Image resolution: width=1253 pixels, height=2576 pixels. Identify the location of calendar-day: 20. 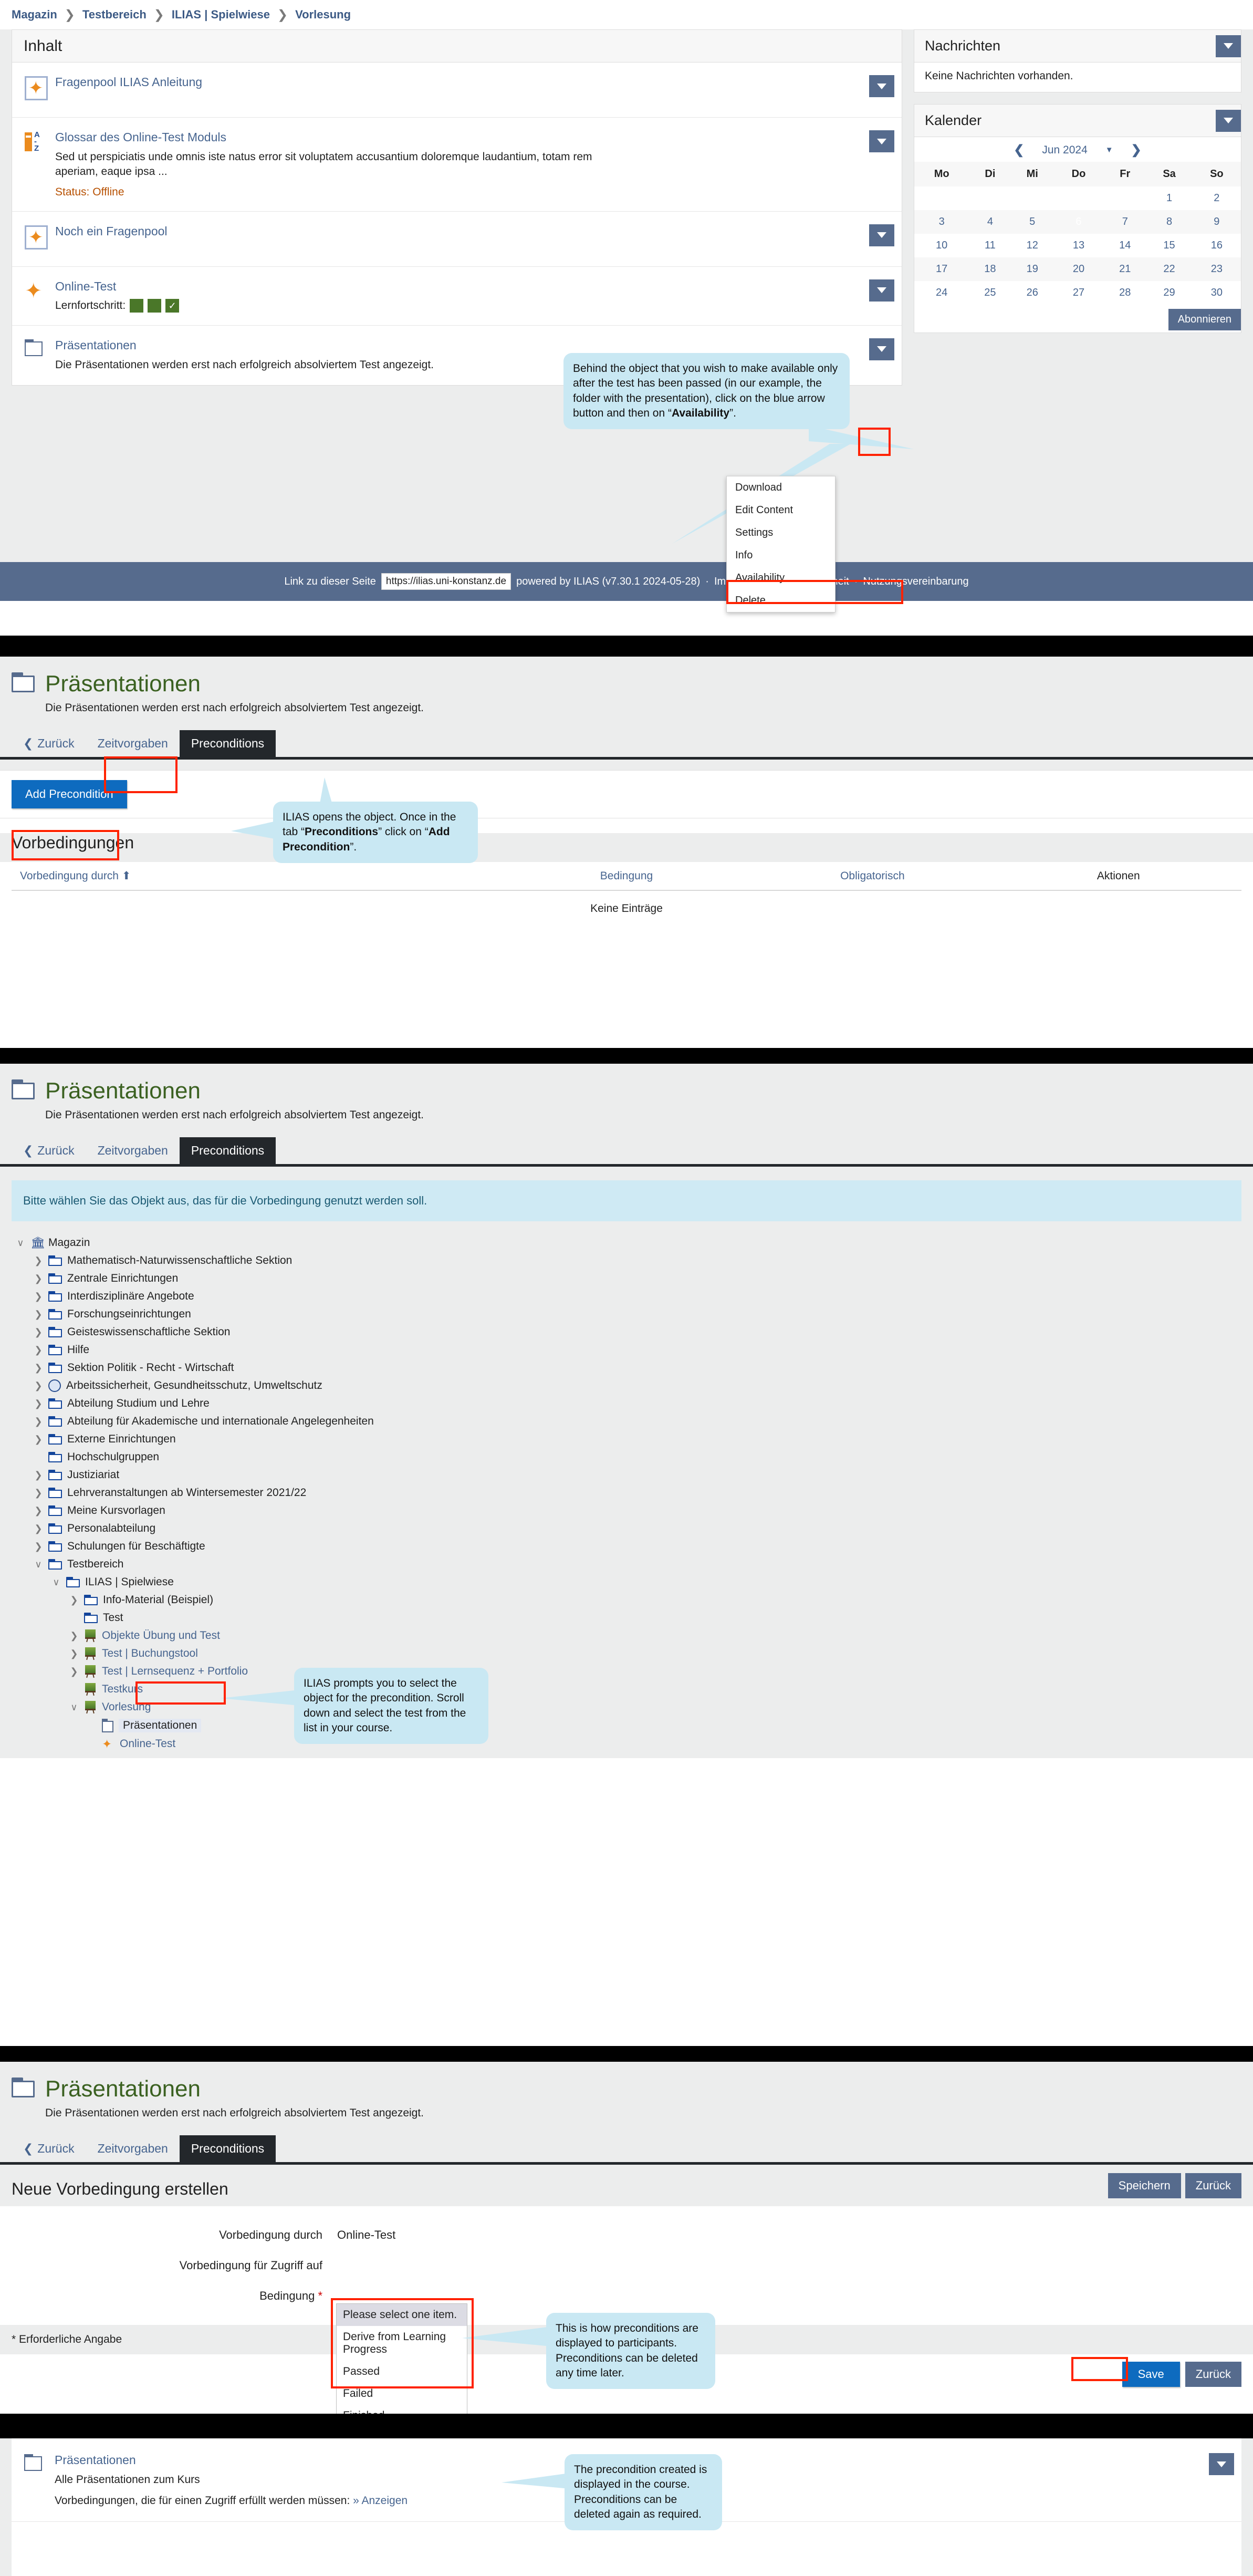
(1078, 269).